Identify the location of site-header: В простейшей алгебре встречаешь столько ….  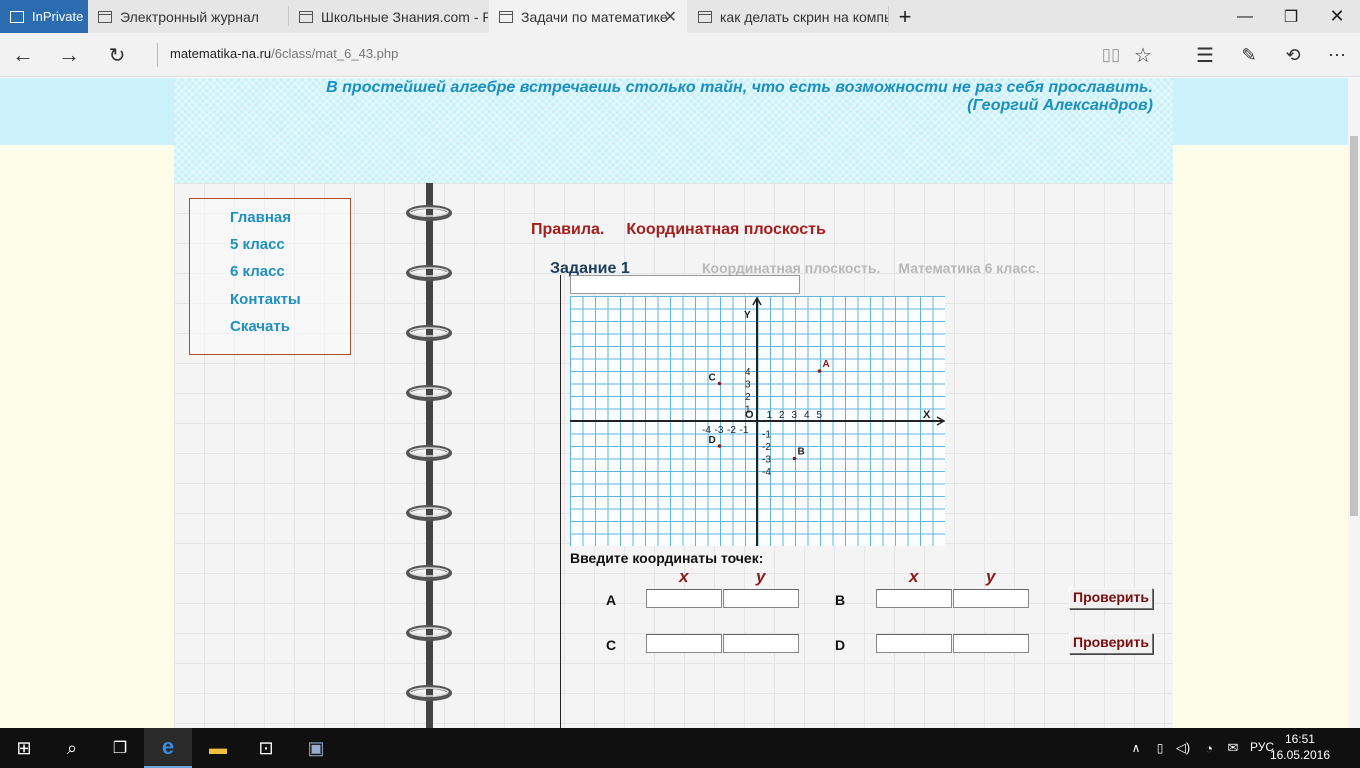
(673, 130).